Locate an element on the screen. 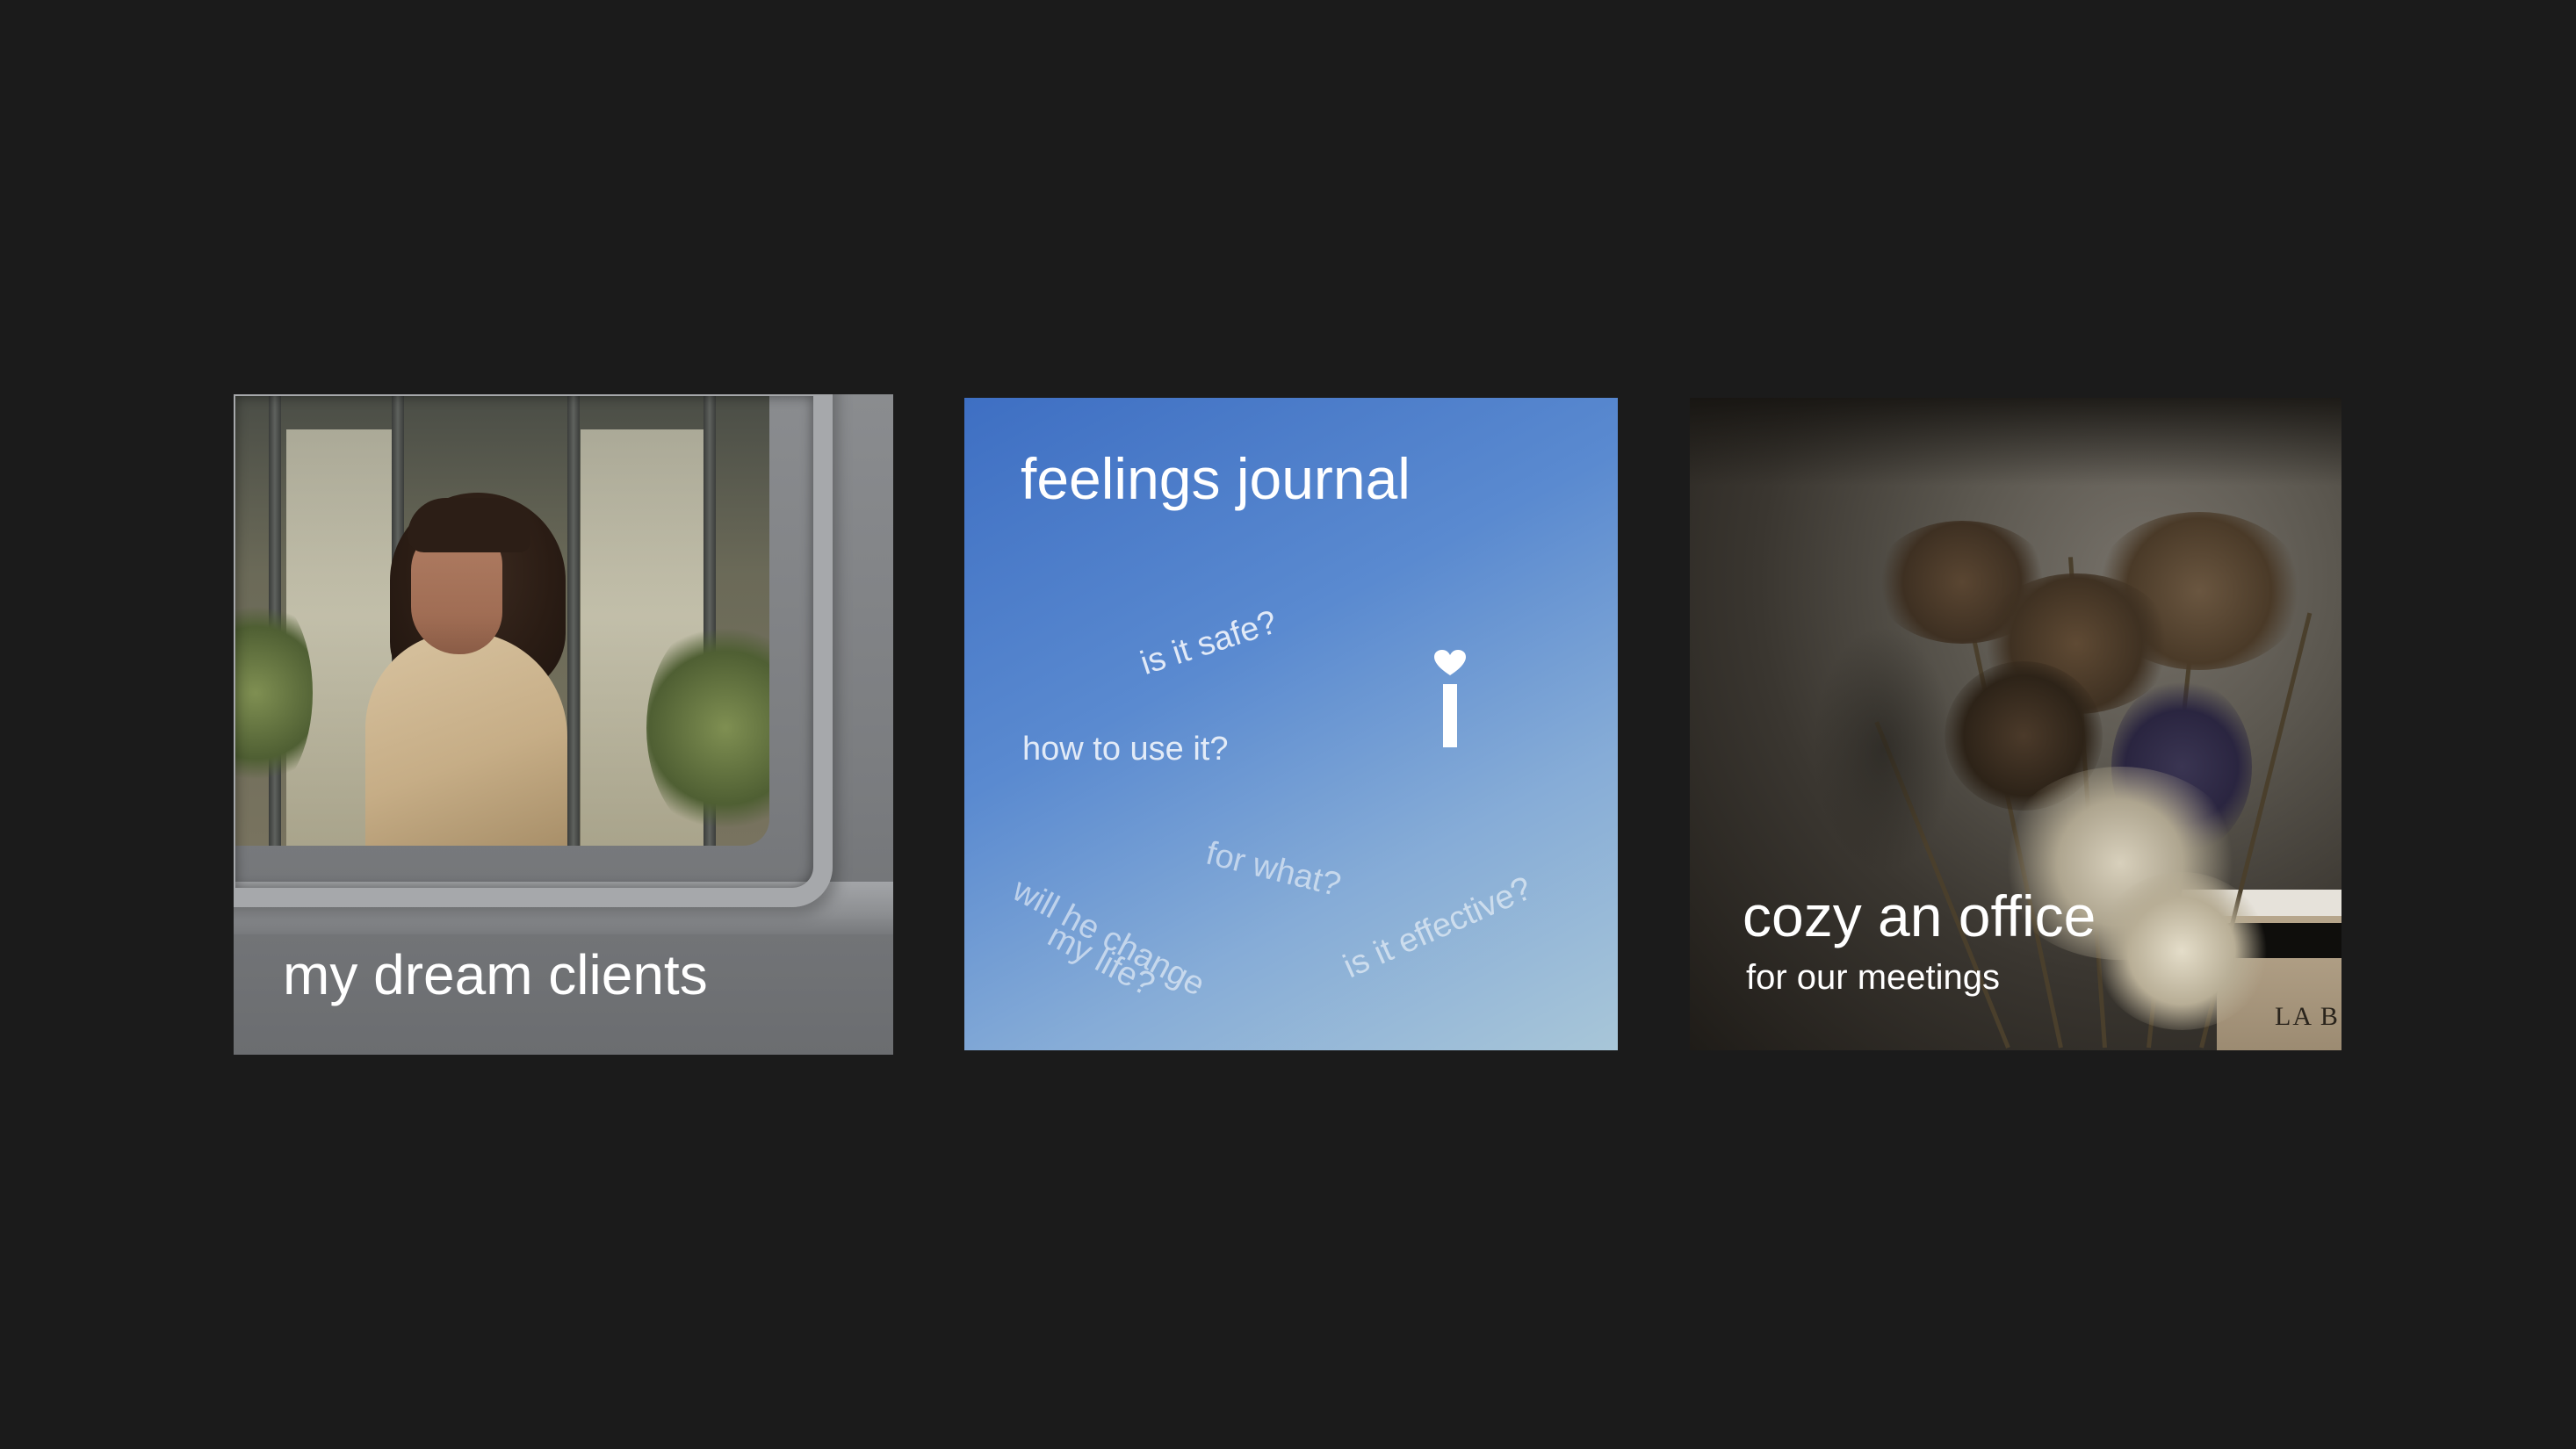 This screenshot has height=1449, width=2576. question-text: is it safe? is located at coordinates (1209, 642).